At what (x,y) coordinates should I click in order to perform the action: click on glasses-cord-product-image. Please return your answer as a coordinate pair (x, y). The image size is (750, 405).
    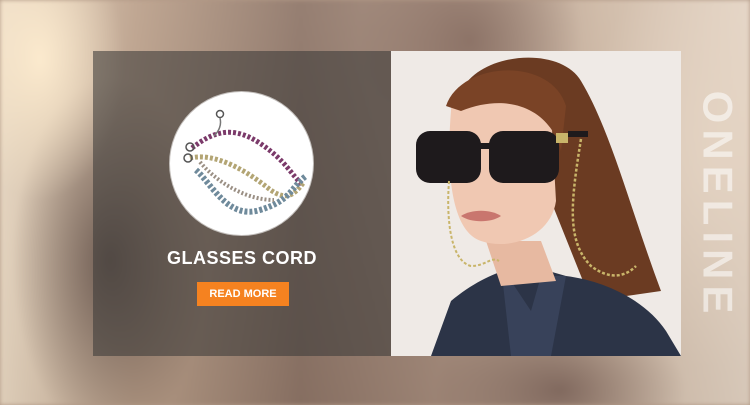
    Looking at the image, I should click on (241, 163).